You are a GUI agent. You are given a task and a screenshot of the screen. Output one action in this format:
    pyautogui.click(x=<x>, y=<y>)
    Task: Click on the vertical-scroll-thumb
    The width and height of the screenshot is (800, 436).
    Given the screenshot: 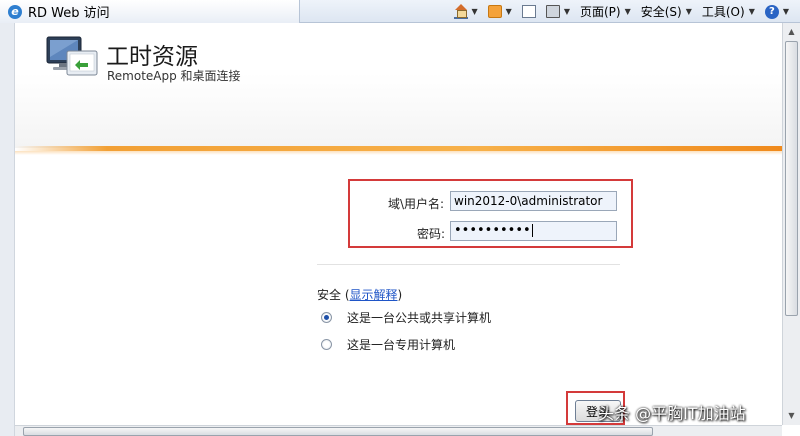 What is the action you would take?
    pyautogui.click(x=791, y=178)
    